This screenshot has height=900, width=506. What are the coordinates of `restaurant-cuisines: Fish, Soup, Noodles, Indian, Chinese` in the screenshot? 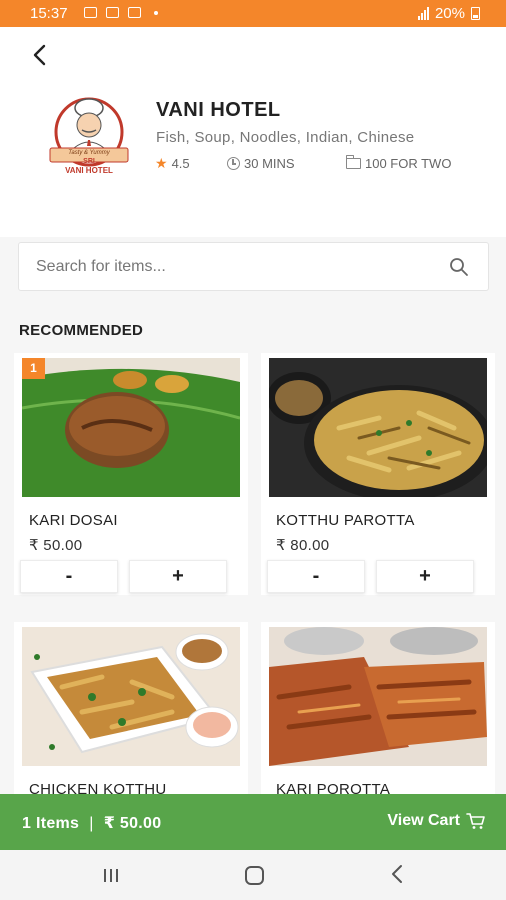 It's located at (285, 137).